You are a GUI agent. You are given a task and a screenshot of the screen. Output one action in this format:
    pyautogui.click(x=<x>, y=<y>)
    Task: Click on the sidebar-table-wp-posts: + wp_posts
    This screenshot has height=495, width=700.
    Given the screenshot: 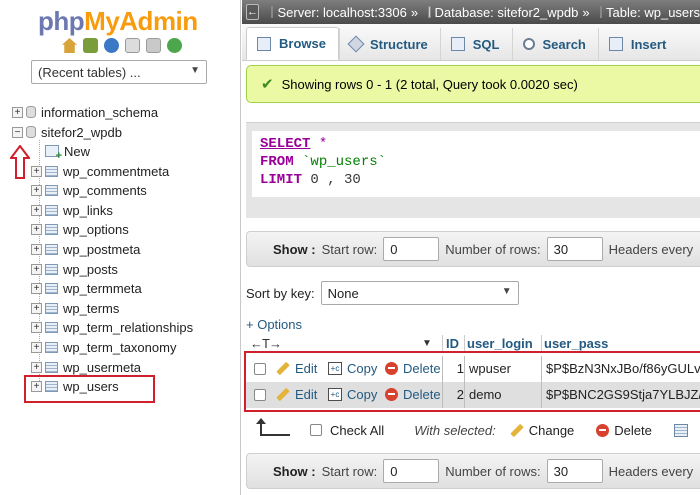 What is the action you would take?
    pyautogui.click(x=74, y=269)
    